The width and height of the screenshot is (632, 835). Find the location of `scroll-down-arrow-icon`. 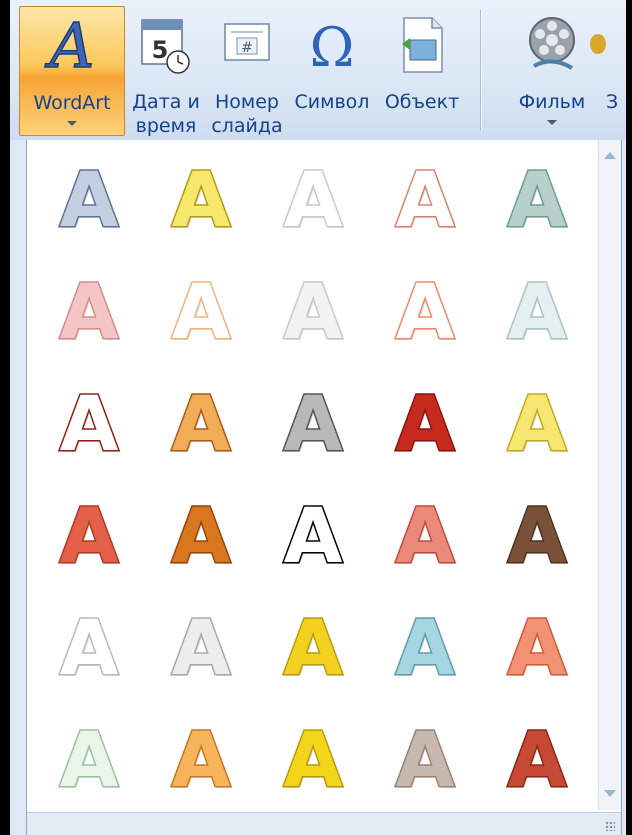

scroll-down-arrow-icon is located at coordinates (610, 793).